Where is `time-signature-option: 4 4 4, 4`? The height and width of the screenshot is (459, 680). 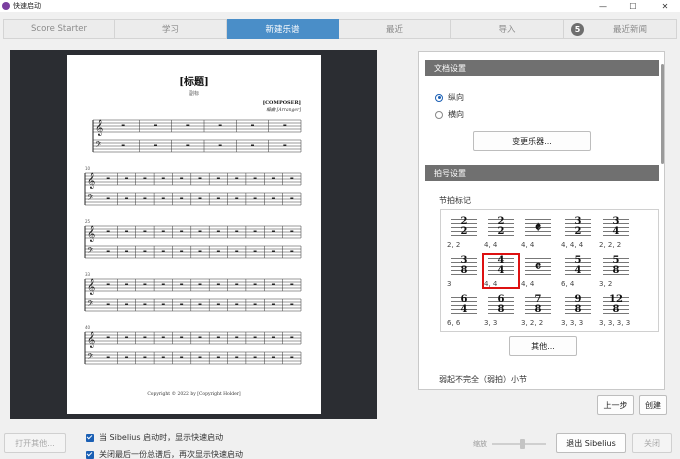 time-signature-option: 4 4 4, 4 is located at coordinates (501, 272).